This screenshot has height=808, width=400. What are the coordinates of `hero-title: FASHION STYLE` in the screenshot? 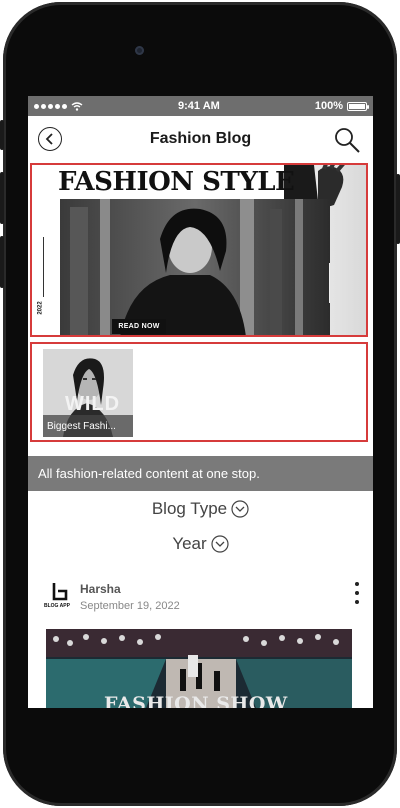 It's located at (176, 182).